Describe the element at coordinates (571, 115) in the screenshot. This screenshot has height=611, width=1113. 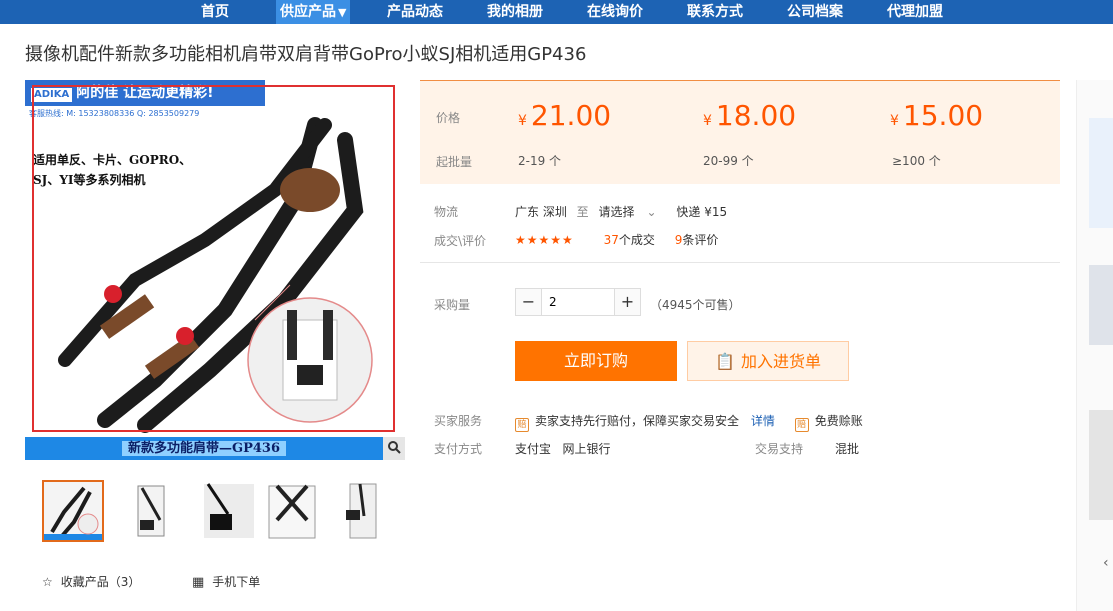
I see `price-tier-1-value: 21.00` at that location.